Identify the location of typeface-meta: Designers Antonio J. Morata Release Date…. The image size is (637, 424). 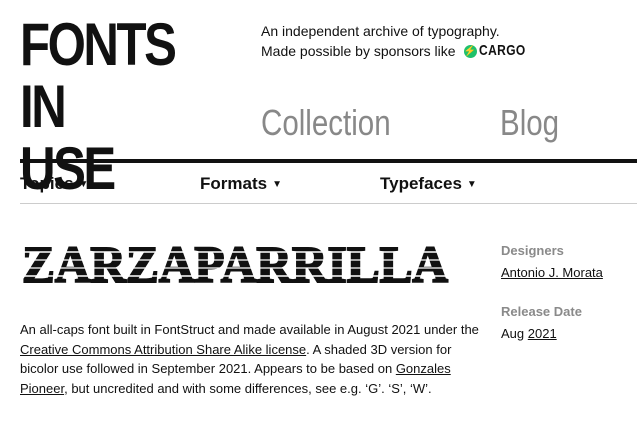
(569, 293).